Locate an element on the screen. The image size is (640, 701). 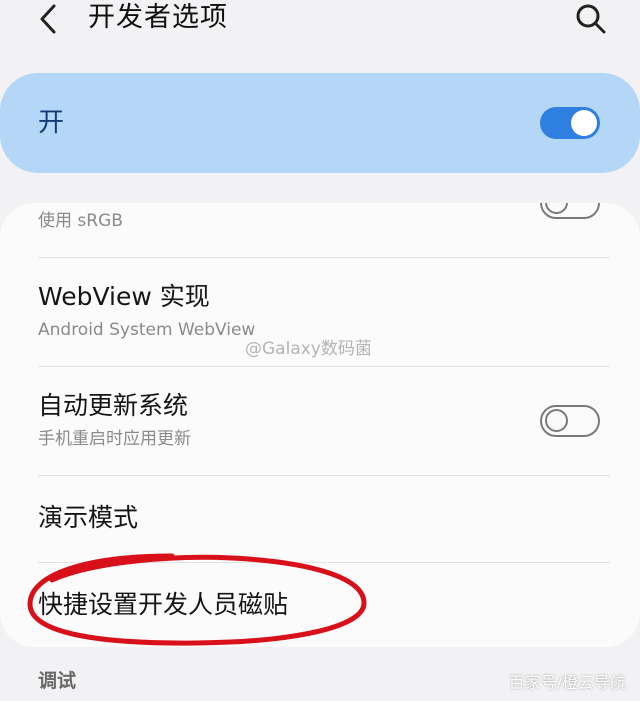
setting-subtitle: 使用 sRGB is located at coordinates (80, 221).